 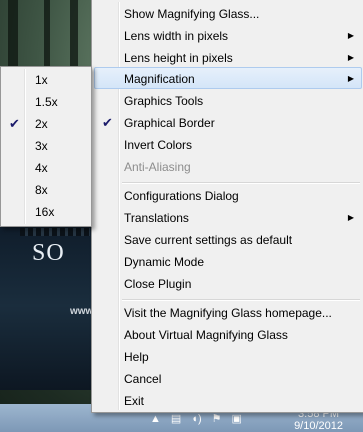 I want to click on menu-item-cancel: Cancel, so click(x=228, y=379).